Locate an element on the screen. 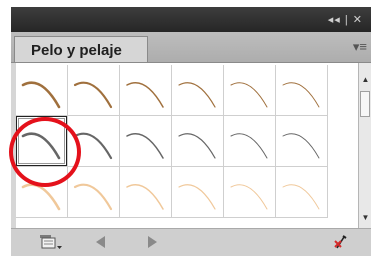 The height and width of the screenshot is (256, 371). previous-library-icon is located at coordinates (100, 242).